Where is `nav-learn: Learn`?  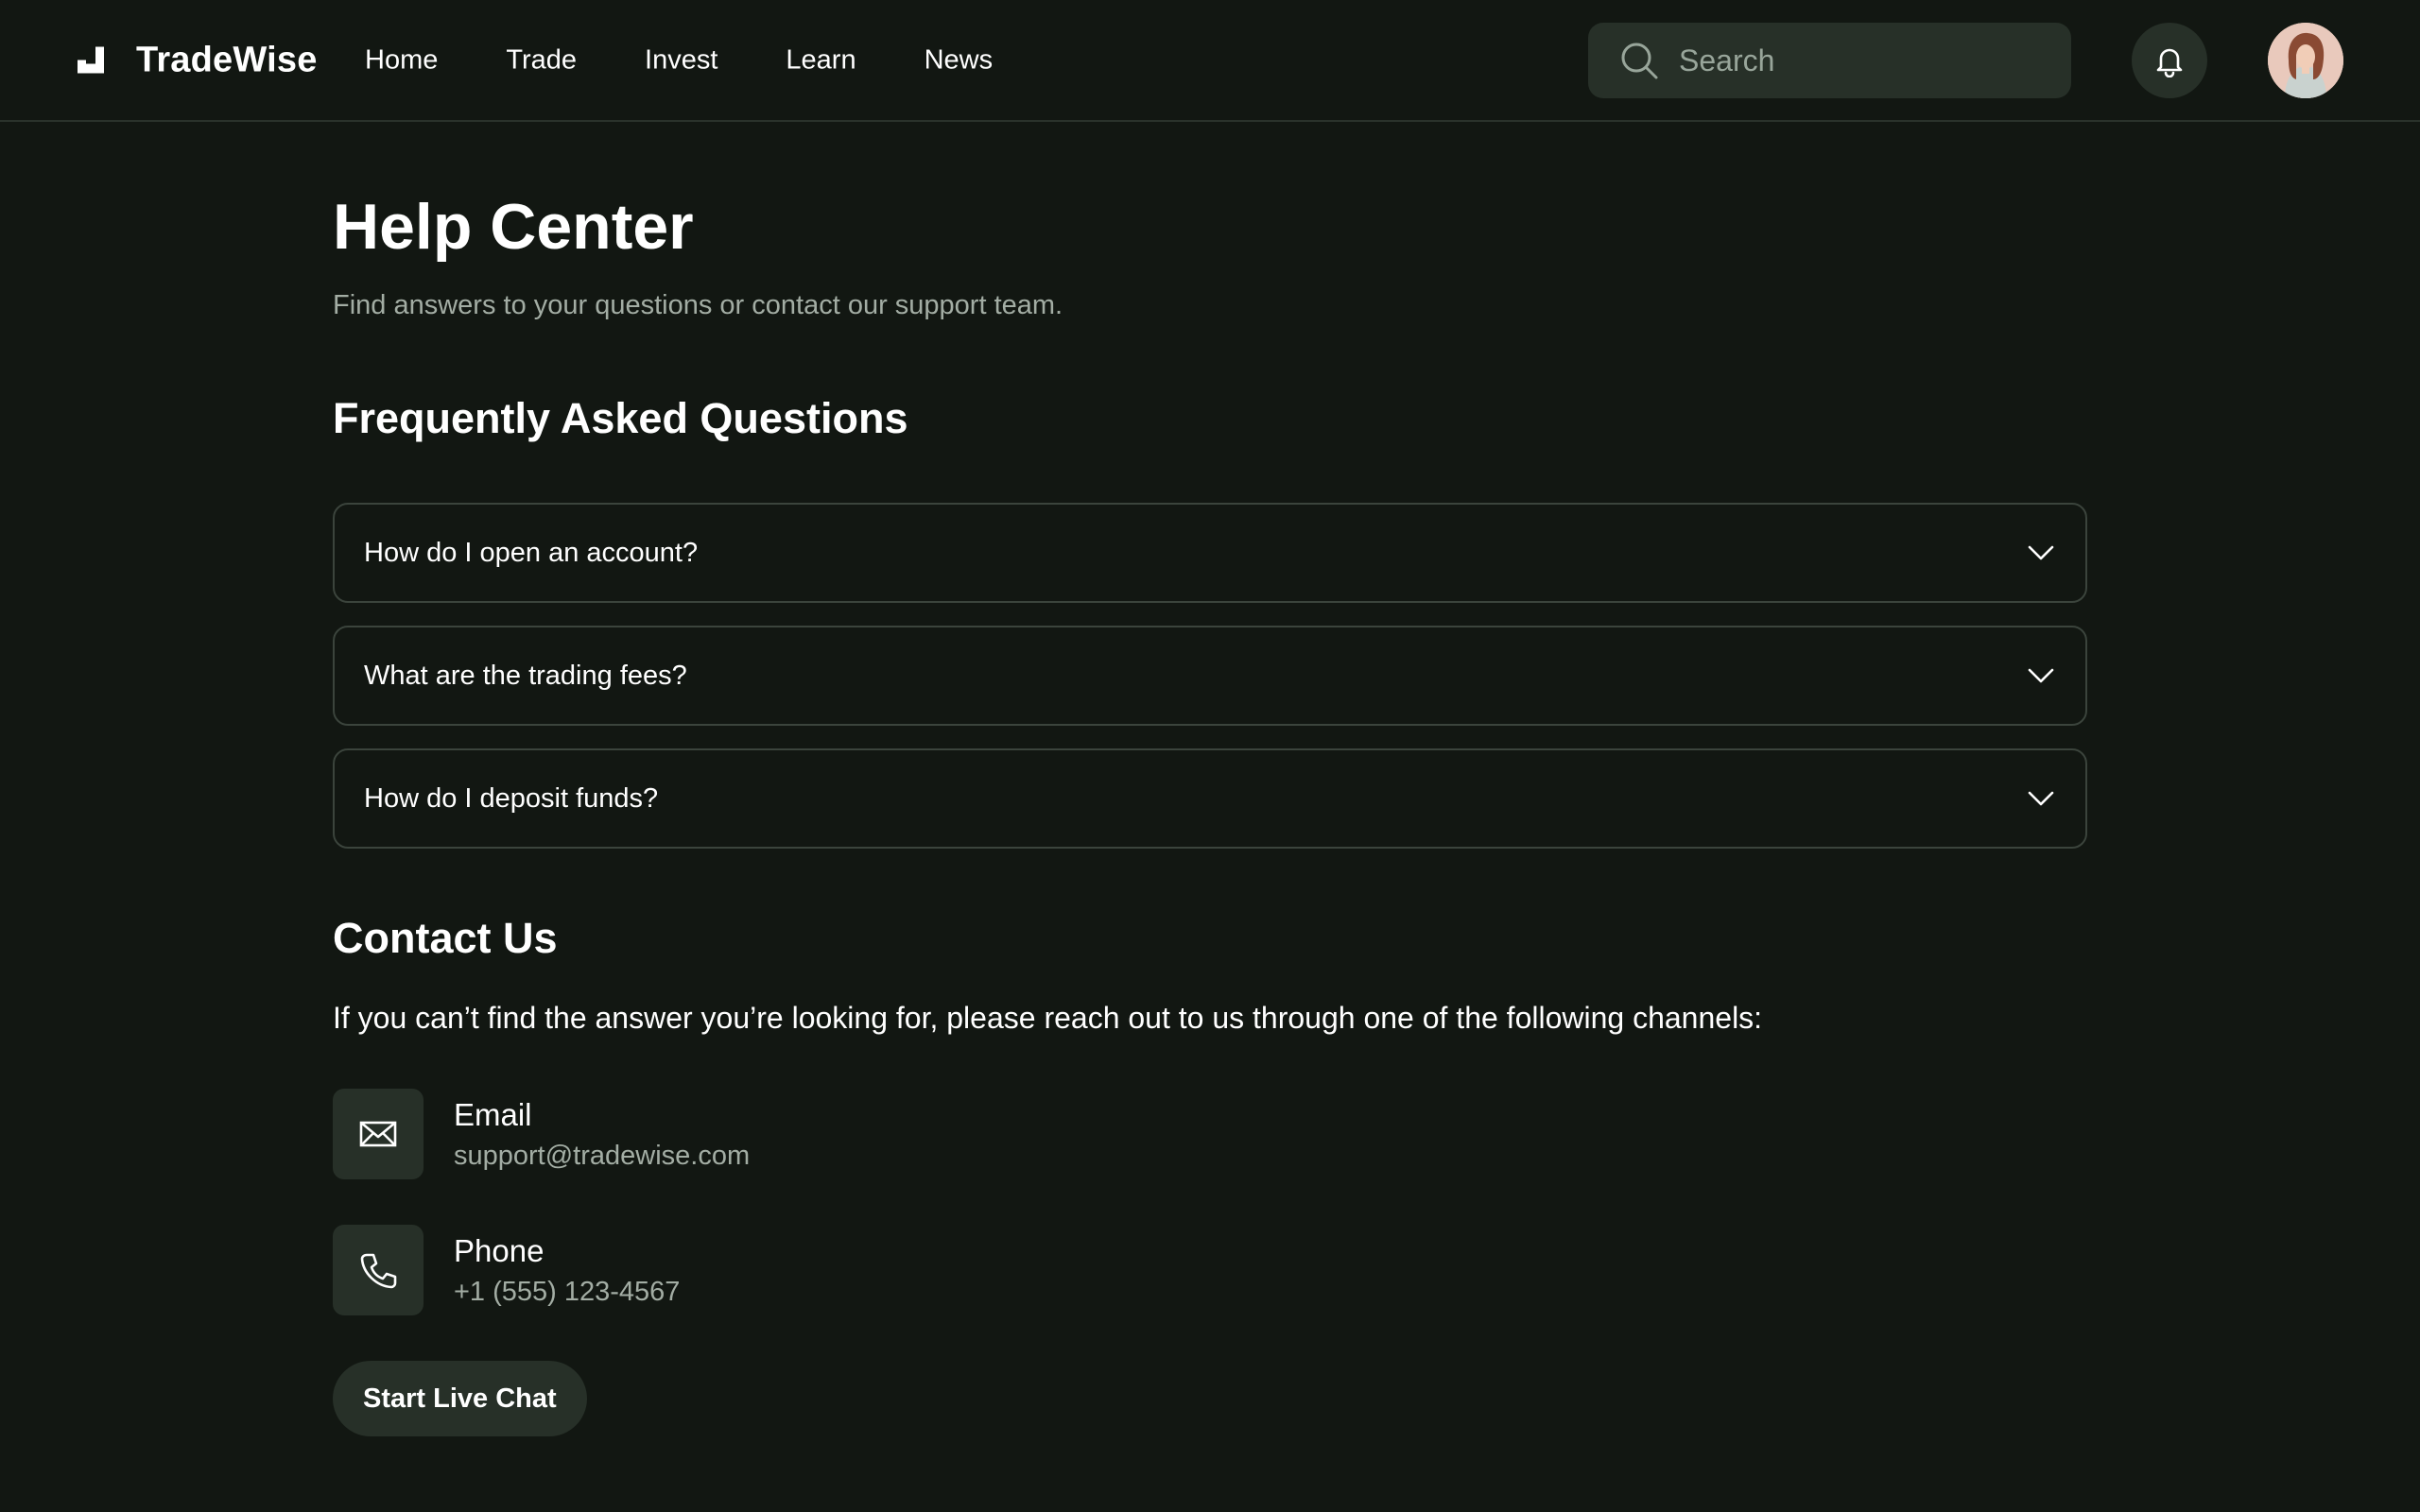 nav-learn: Learn is located at coordinates (821, 60).